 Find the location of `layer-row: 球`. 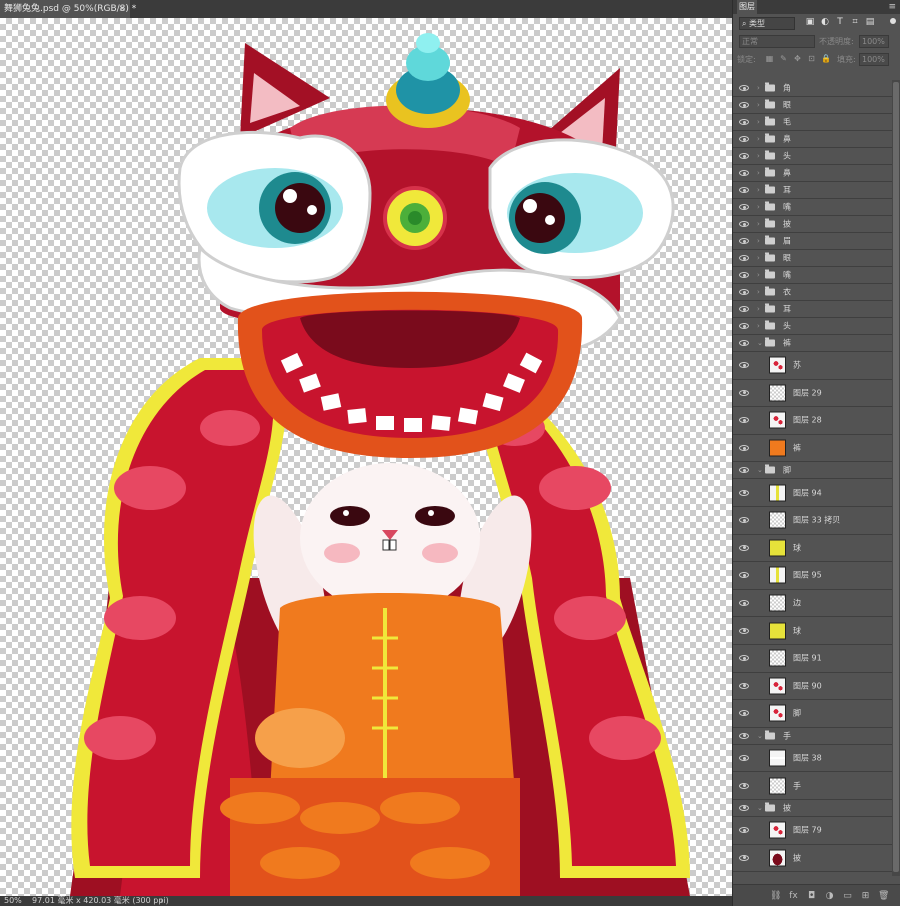

layer-row: 球 is located at coordinates (813, 631).